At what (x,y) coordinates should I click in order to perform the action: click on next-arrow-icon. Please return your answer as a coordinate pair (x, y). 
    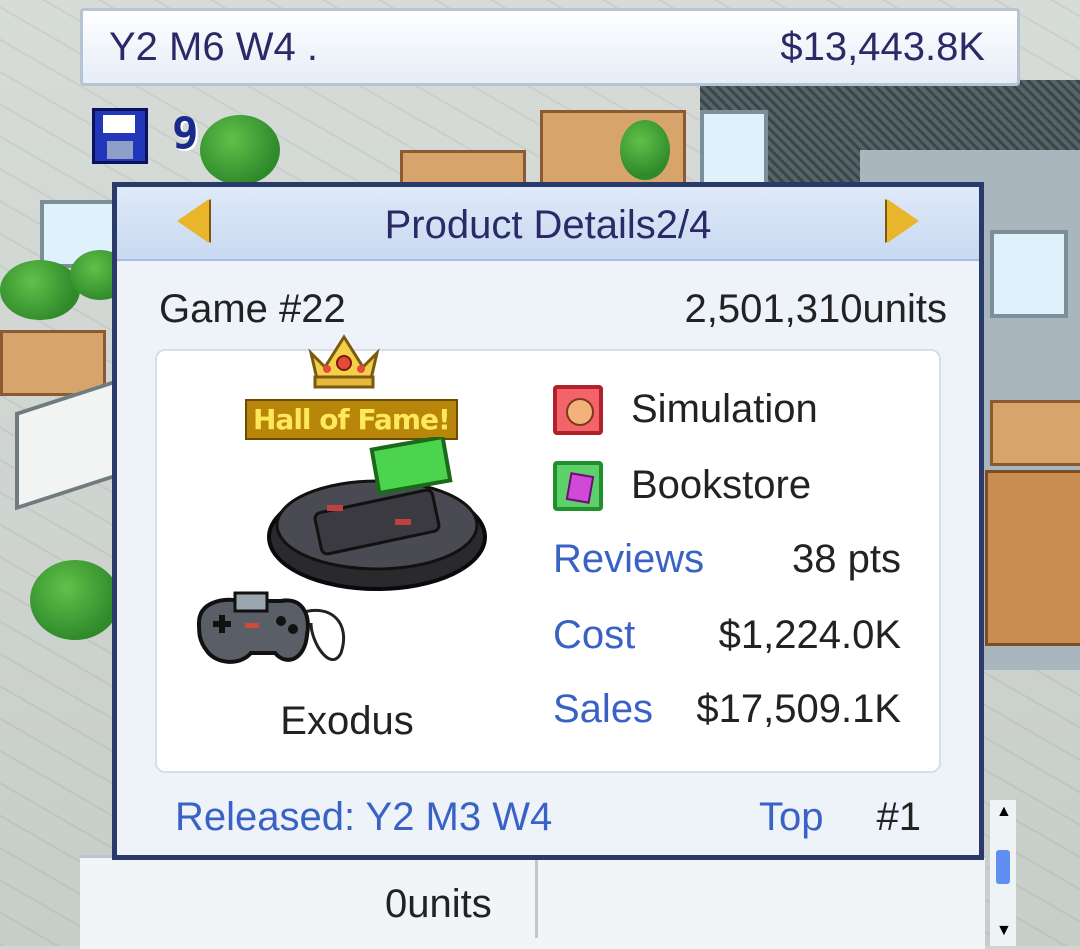
    Looking at the image, I should click on (903, 221).